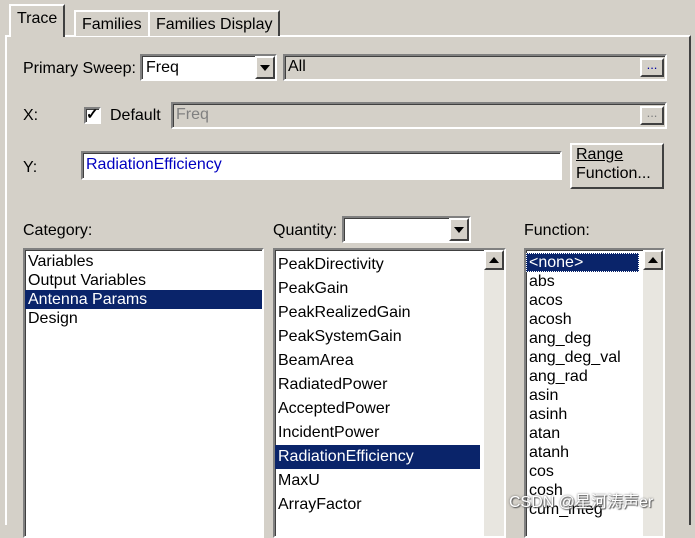 This screenshot has width=695, height=538. I want to click on list-item: acosh, so click(582, 319).